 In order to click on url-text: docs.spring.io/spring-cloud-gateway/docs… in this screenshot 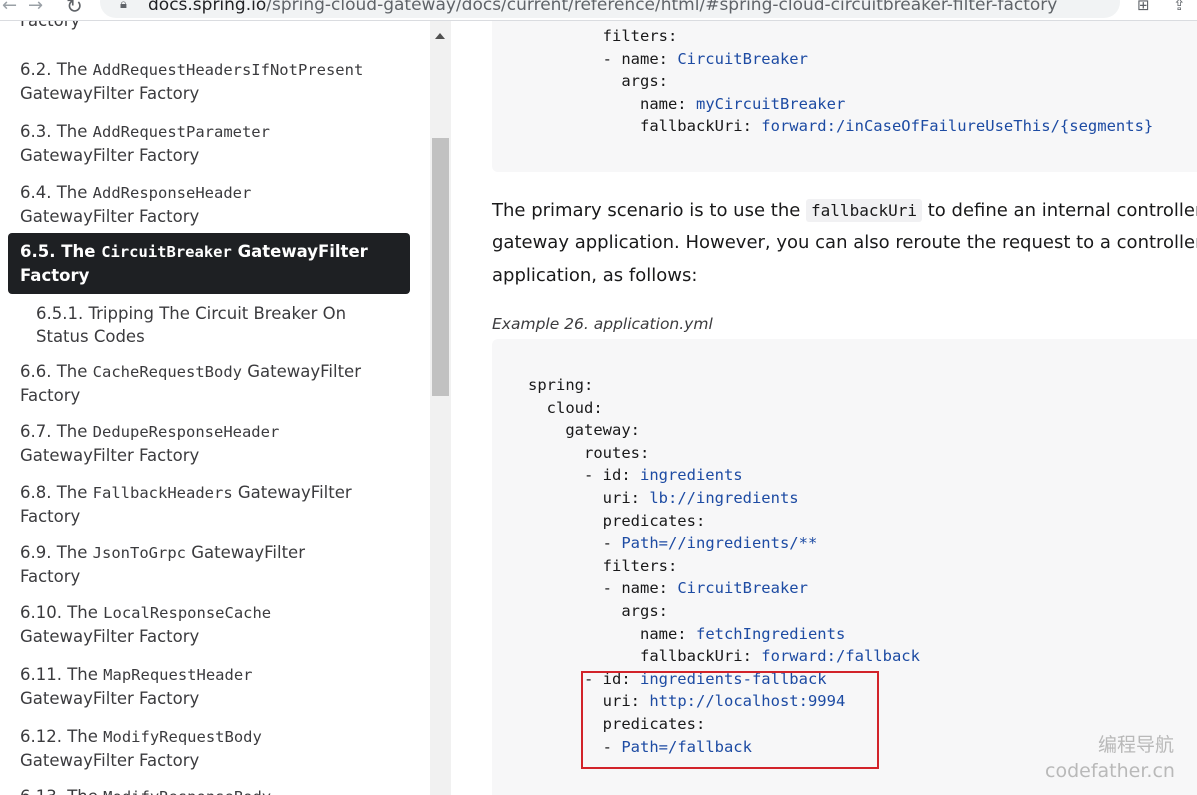, I will do `click(602, 7)`.